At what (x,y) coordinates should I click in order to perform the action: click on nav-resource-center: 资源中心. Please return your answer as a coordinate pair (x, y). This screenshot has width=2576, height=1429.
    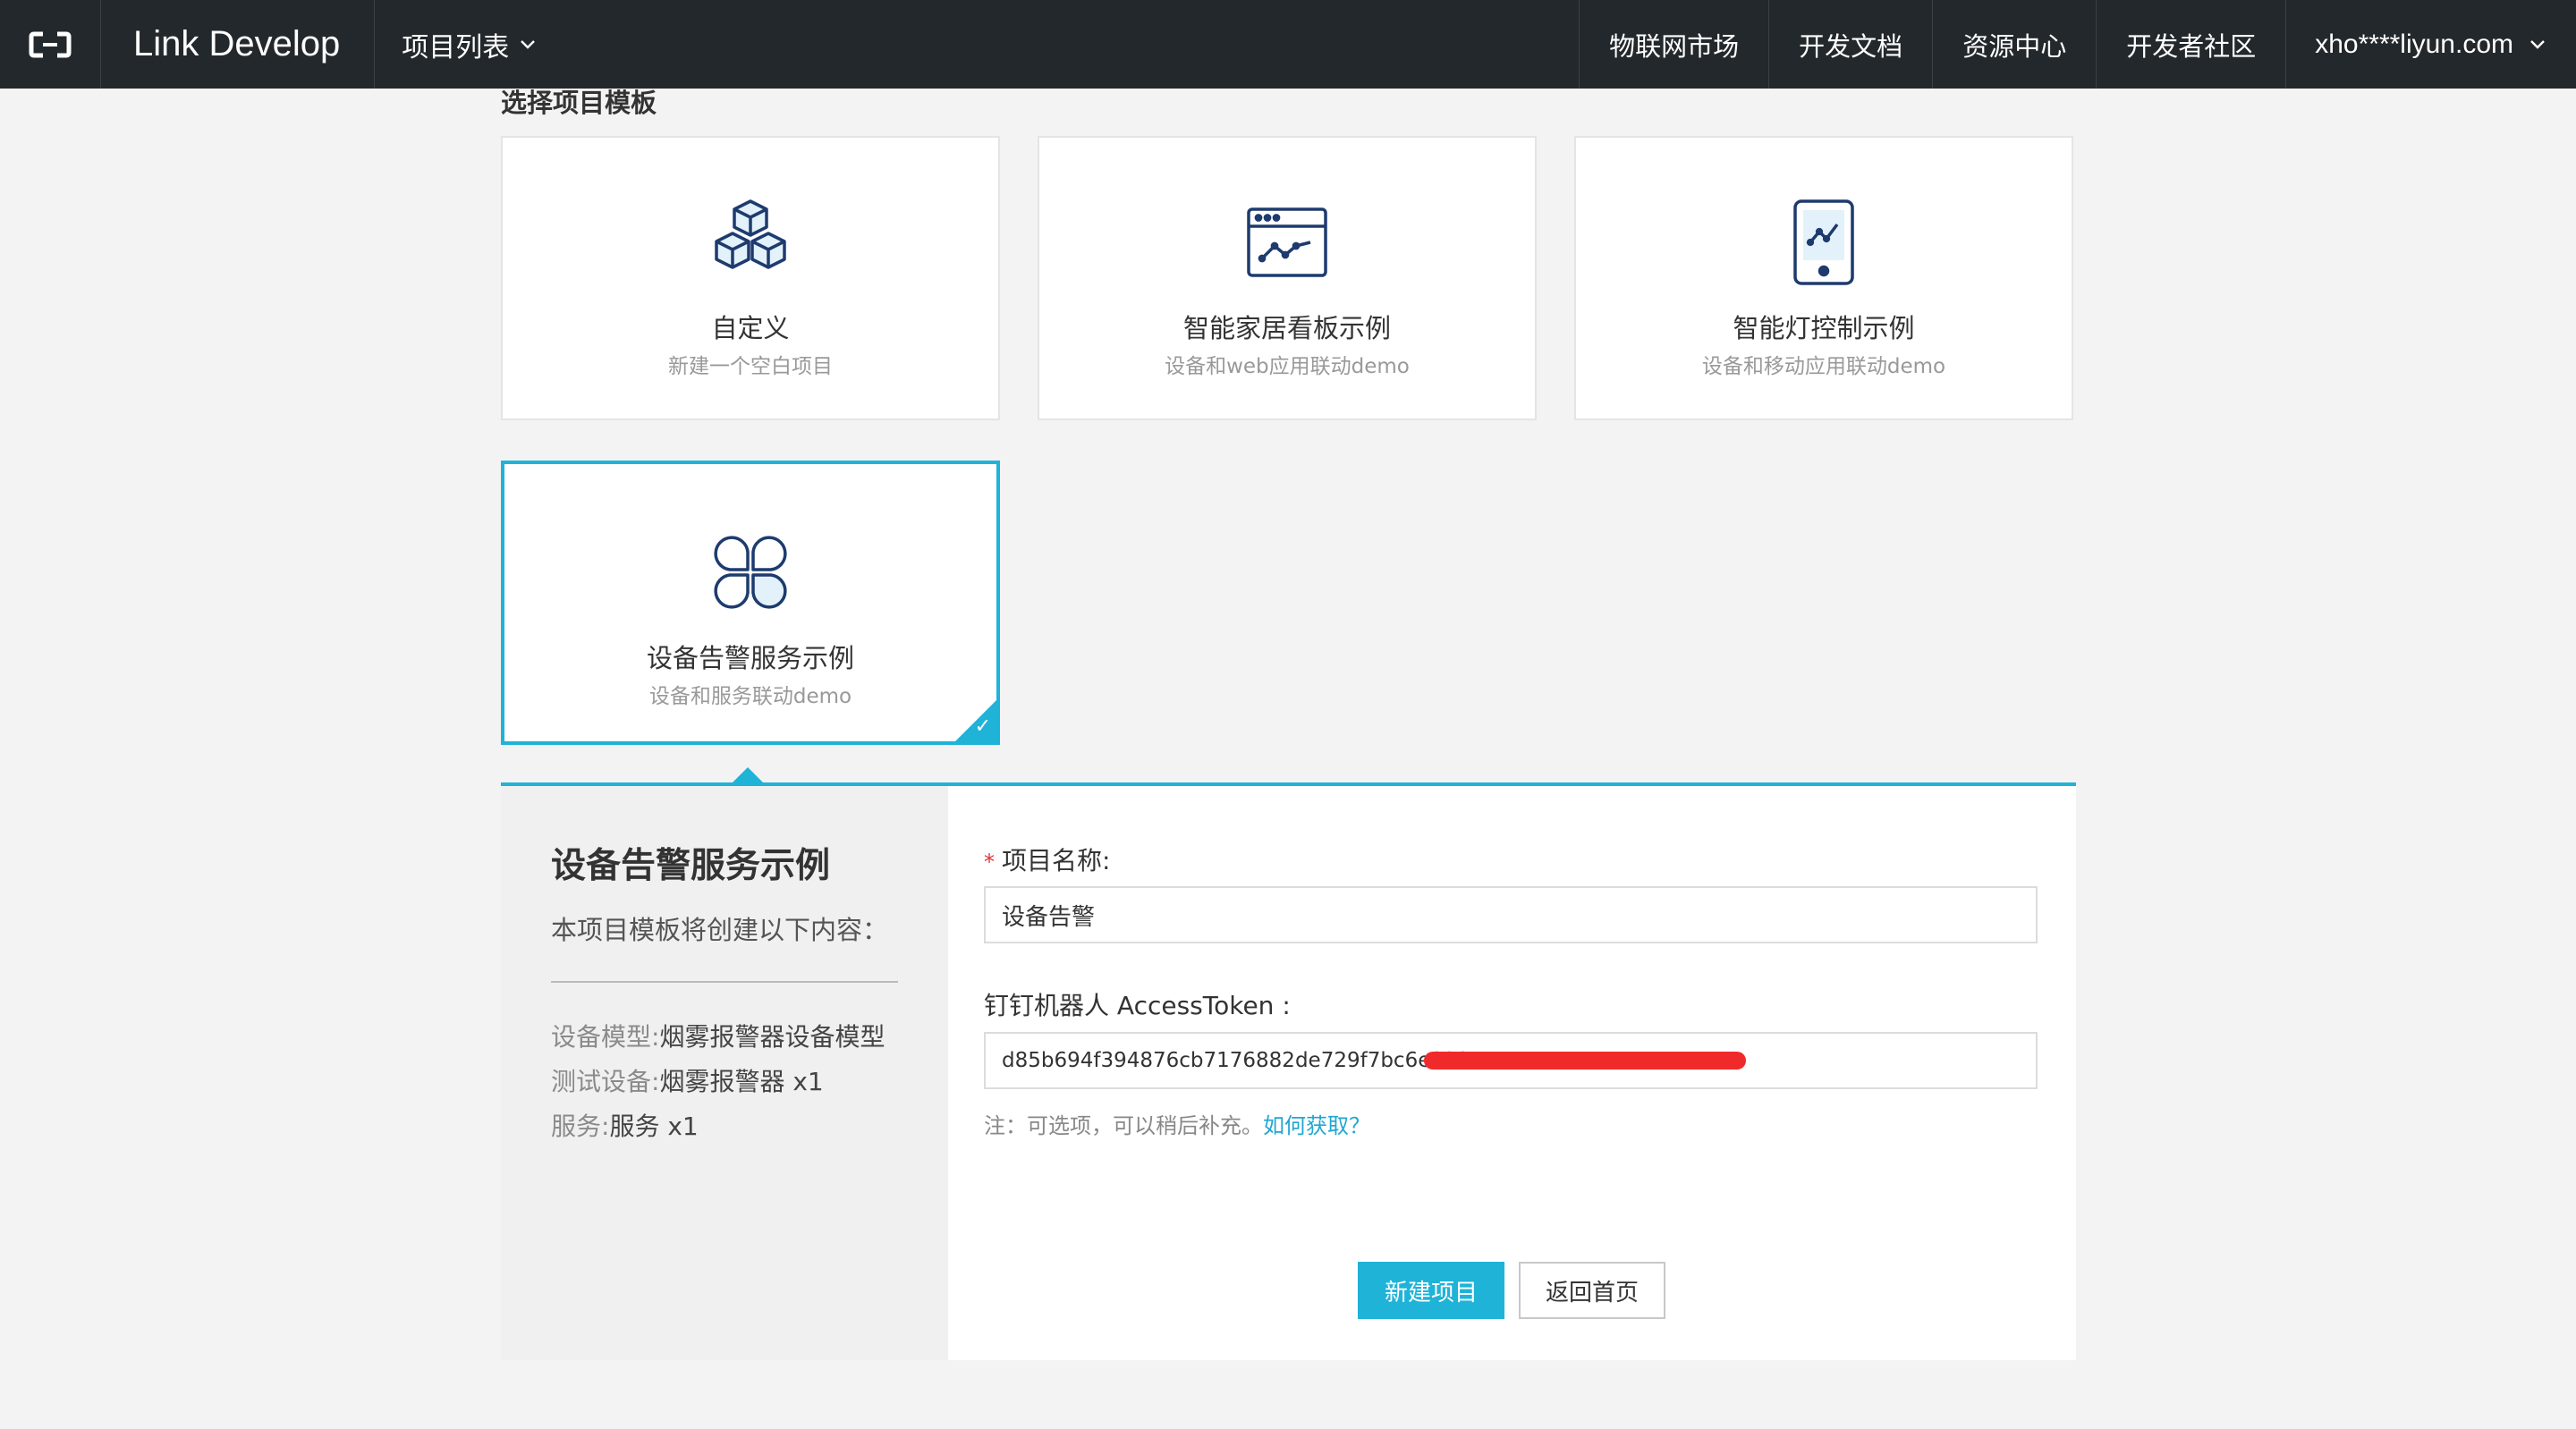
    Looking at the image, I should click on (2014, 44).